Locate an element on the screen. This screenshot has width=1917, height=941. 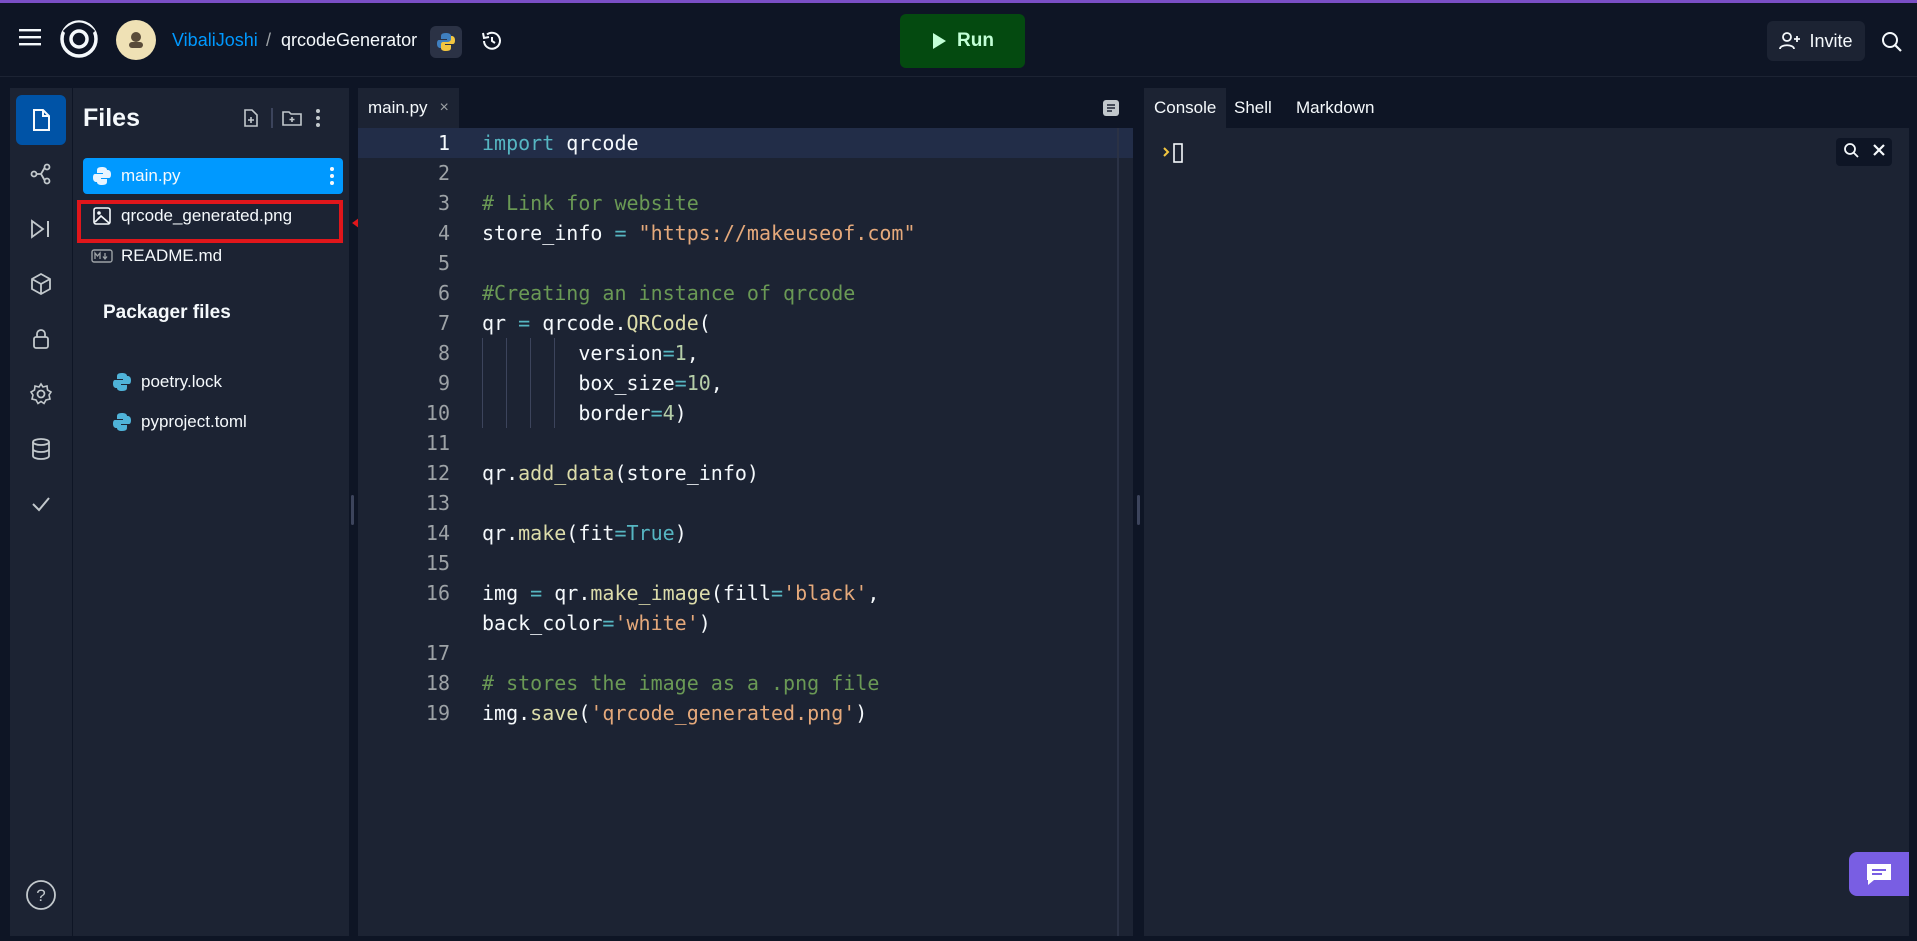
add-user-icon is located at coordinates (1790, 41).